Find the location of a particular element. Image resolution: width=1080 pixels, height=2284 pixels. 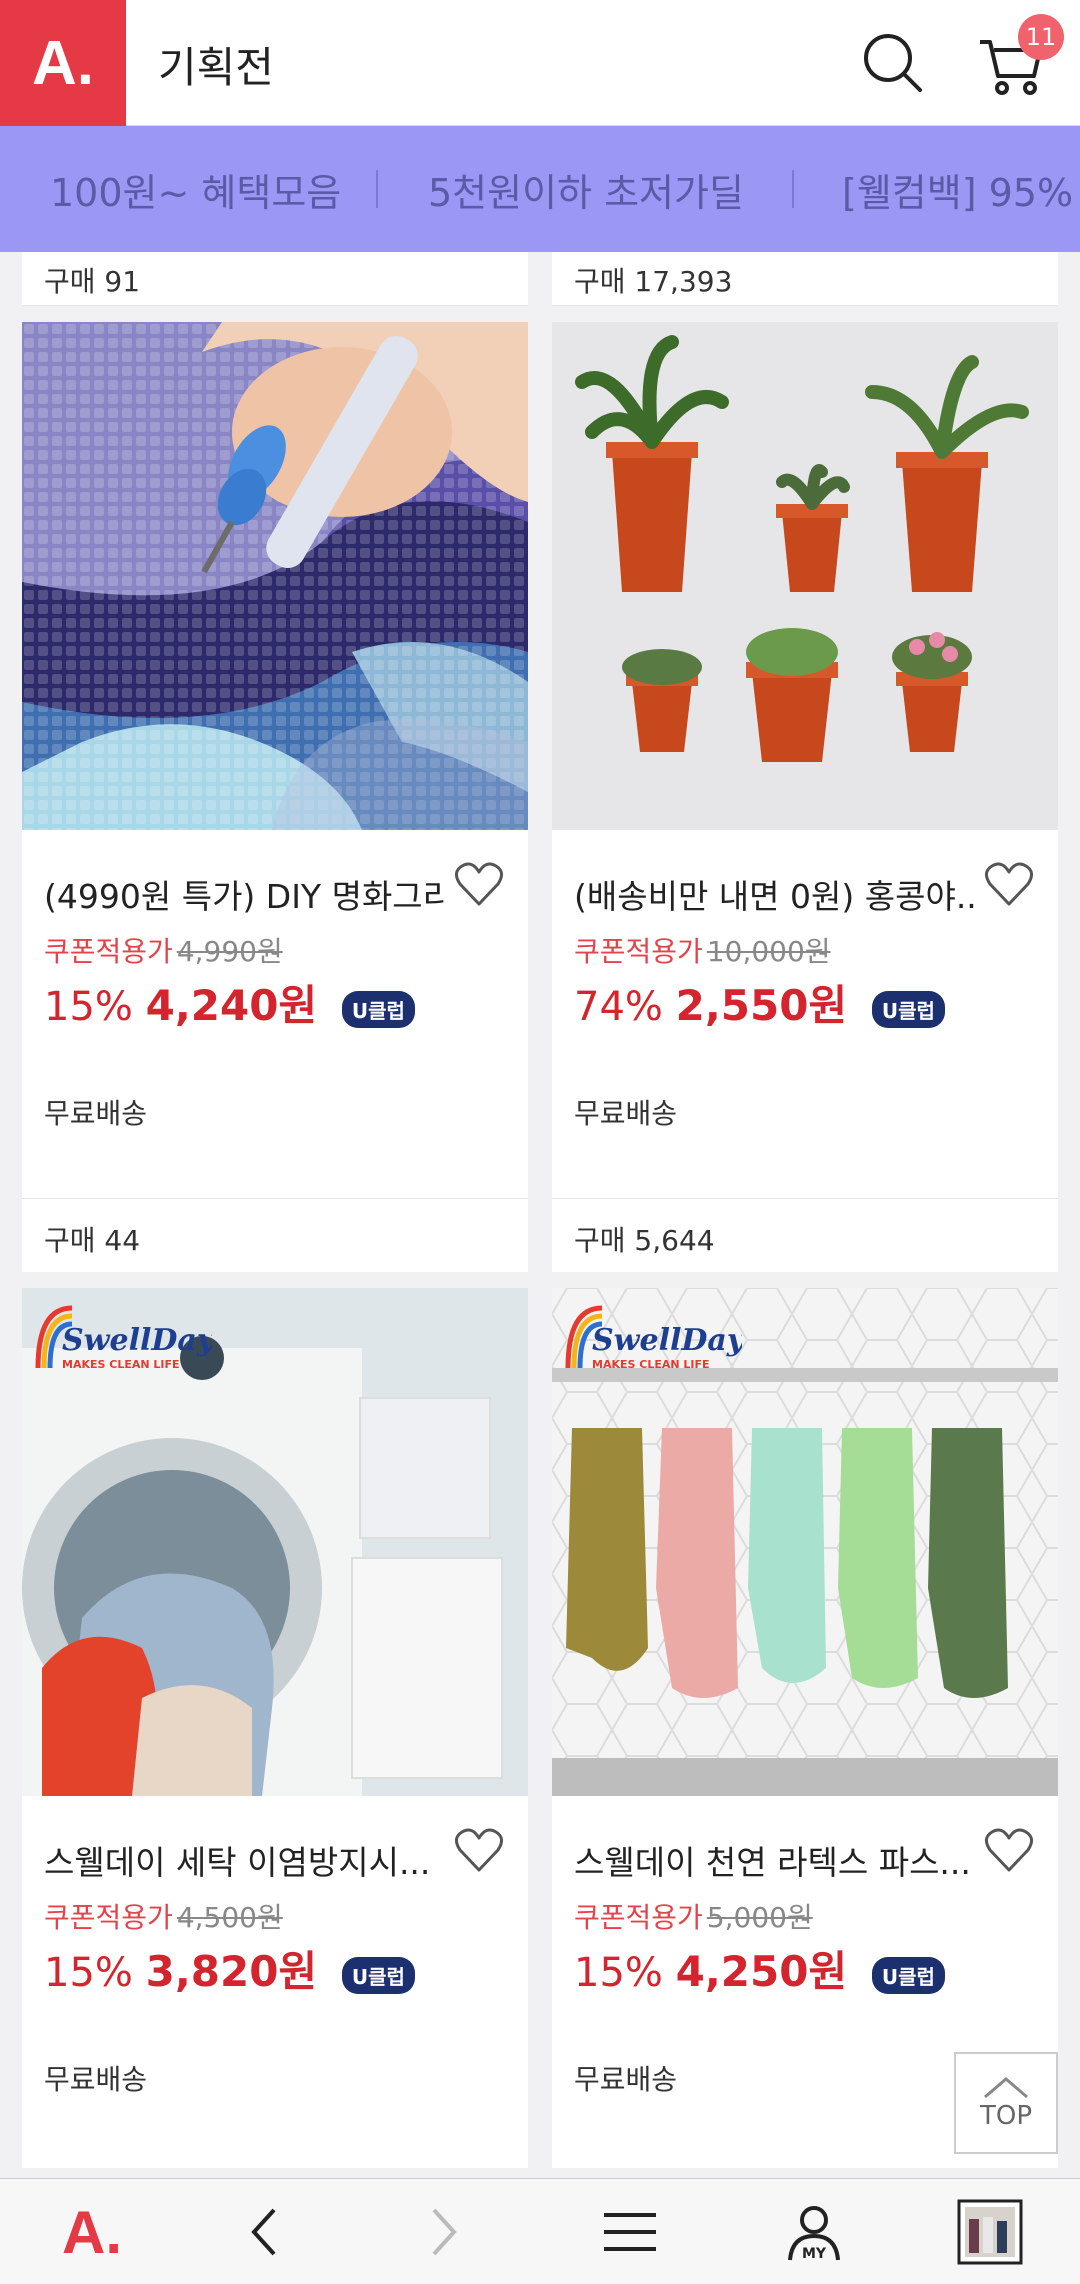

original-price: 5,000원 is located at coordinates (759, 1917).